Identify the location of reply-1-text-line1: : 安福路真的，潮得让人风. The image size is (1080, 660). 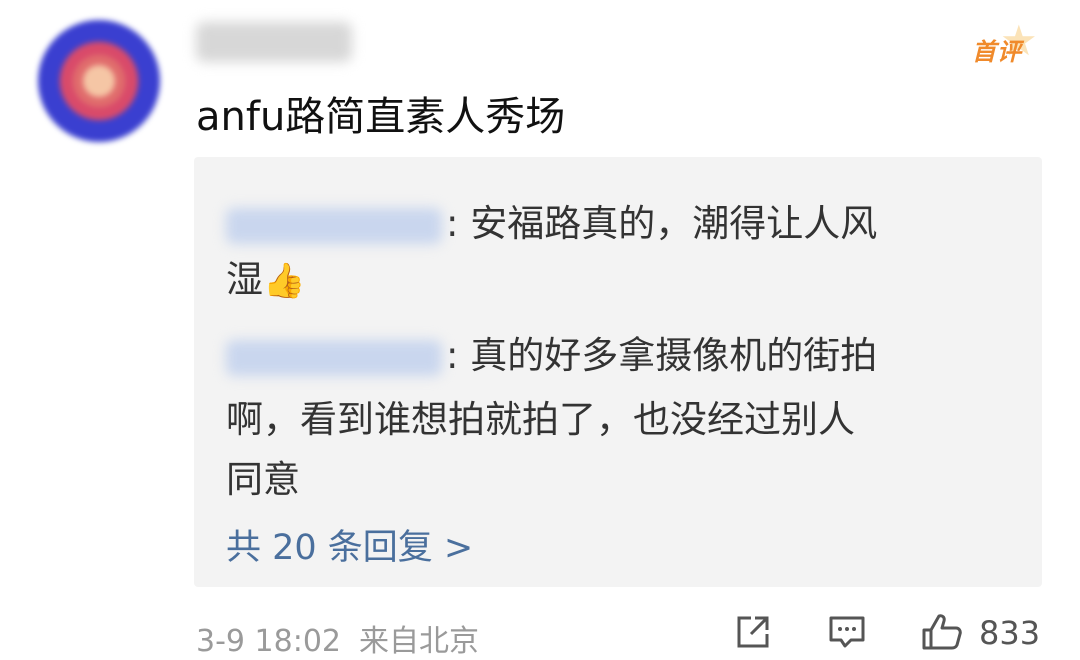
(662, 223).